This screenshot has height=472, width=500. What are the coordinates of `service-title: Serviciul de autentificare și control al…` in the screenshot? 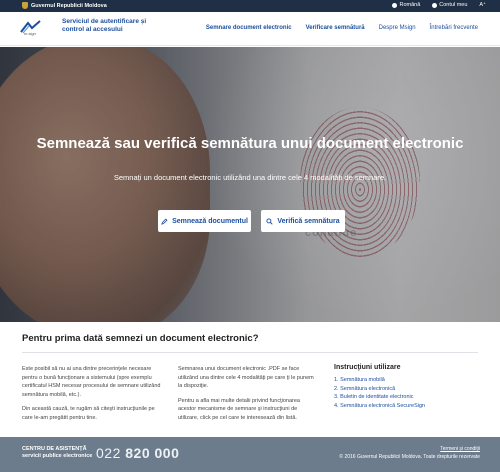 It's located at (107, 26).